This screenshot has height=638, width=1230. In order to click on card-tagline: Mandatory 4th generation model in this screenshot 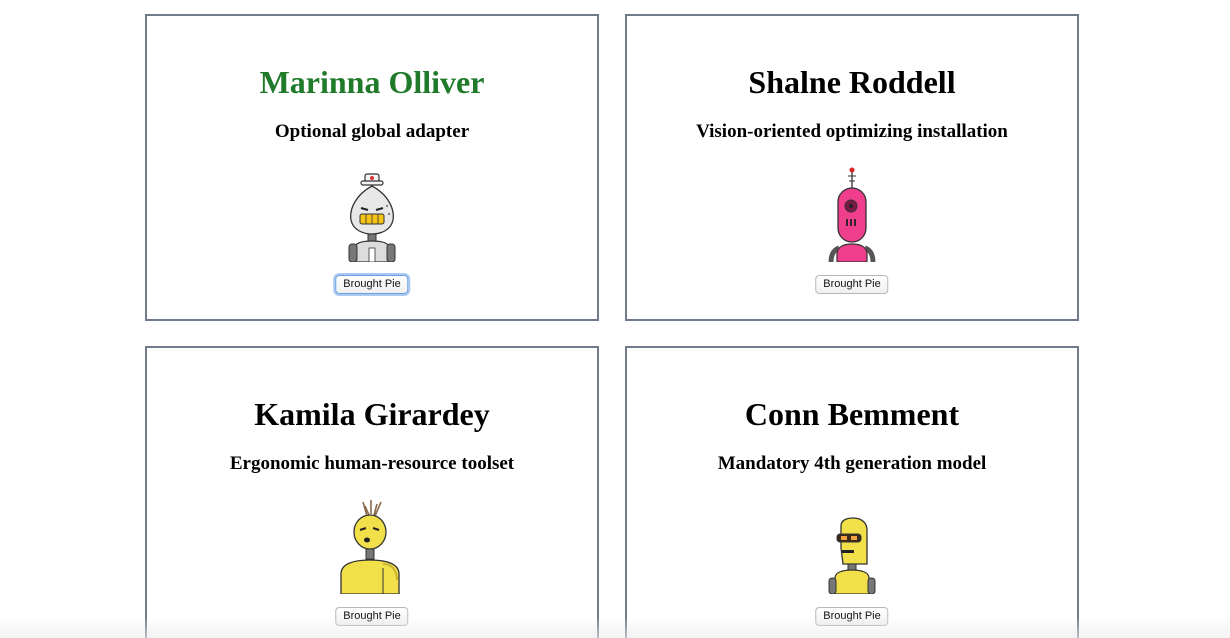, I will do `click(852, 463)`.